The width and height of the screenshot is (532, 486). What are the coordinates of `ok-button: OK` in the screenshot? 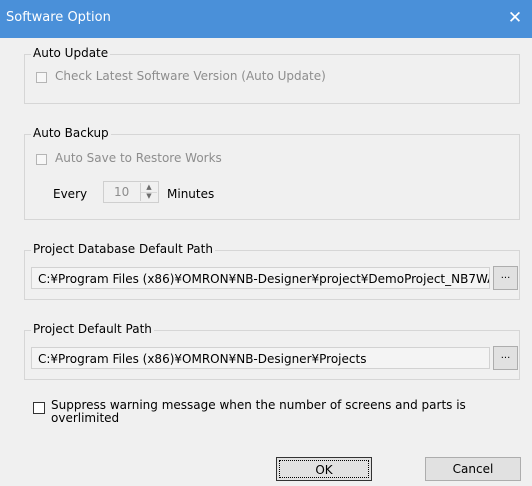 It's located at (324, 469).